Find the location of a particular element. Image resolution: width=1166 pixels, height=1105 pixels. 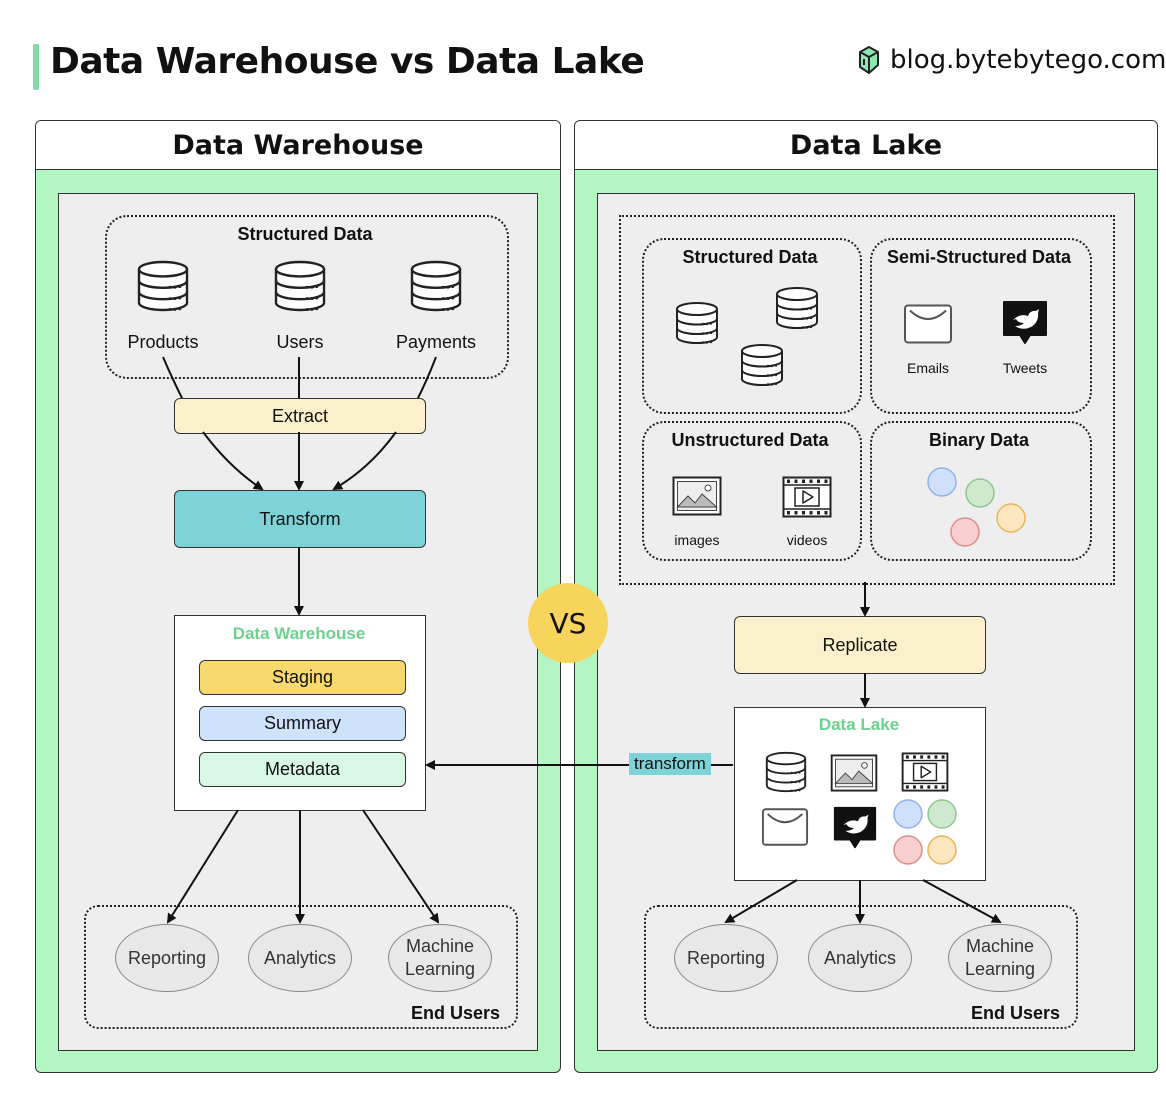

vs-badge: VS is located at coordinates (568, 623).